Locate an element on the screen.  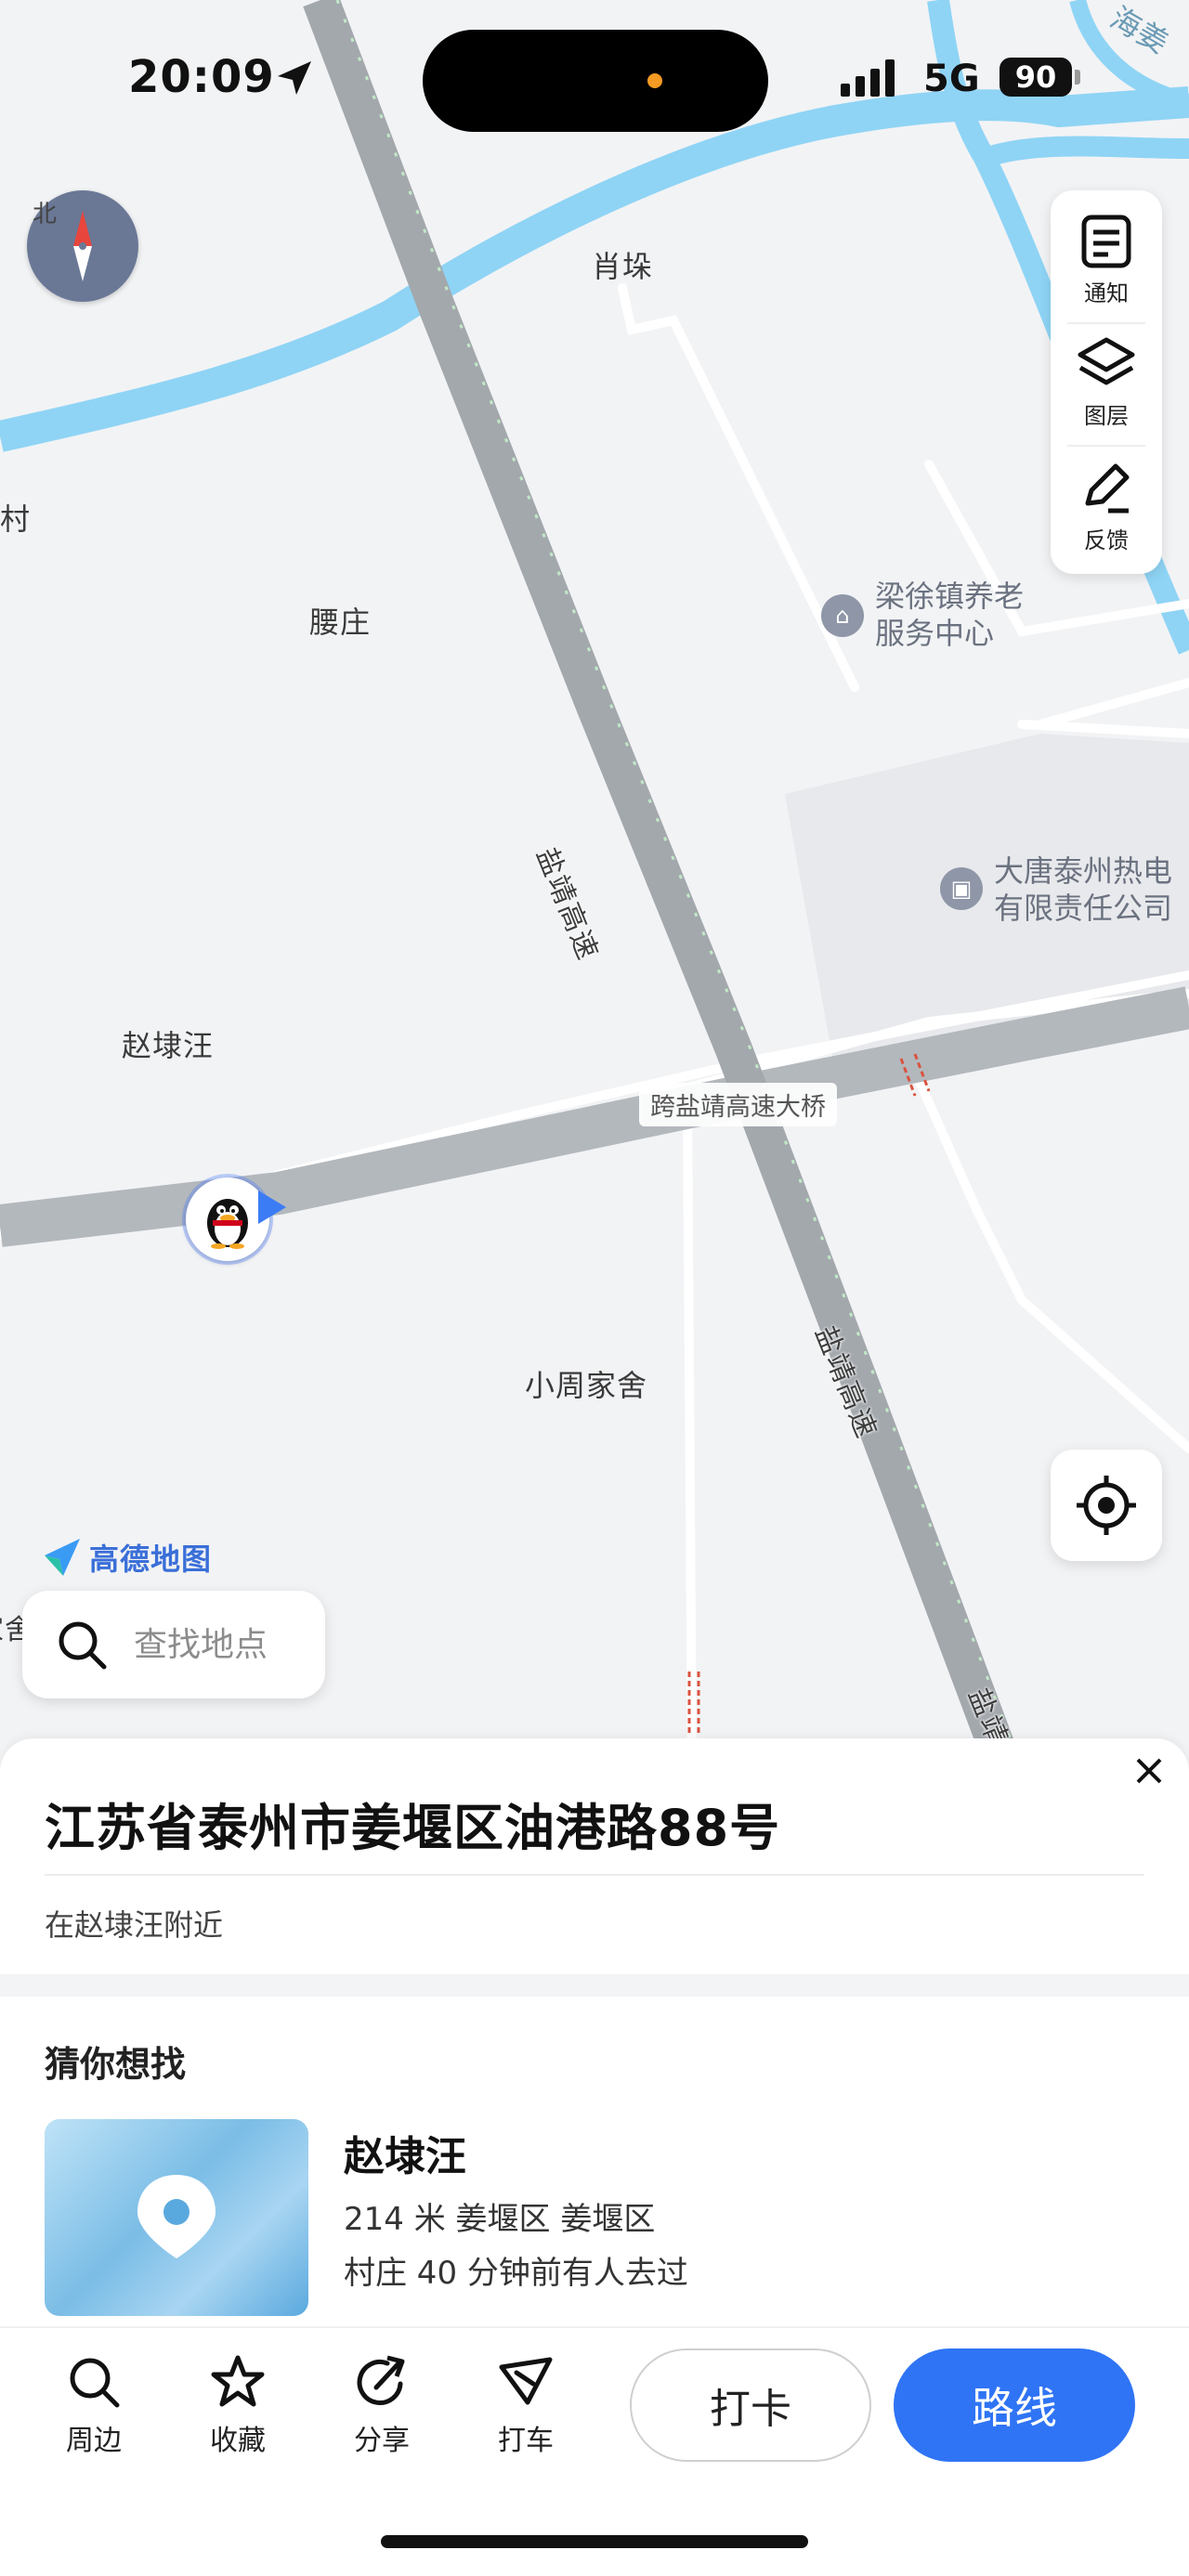
close-icon is located at coordinates (1149, 1771).